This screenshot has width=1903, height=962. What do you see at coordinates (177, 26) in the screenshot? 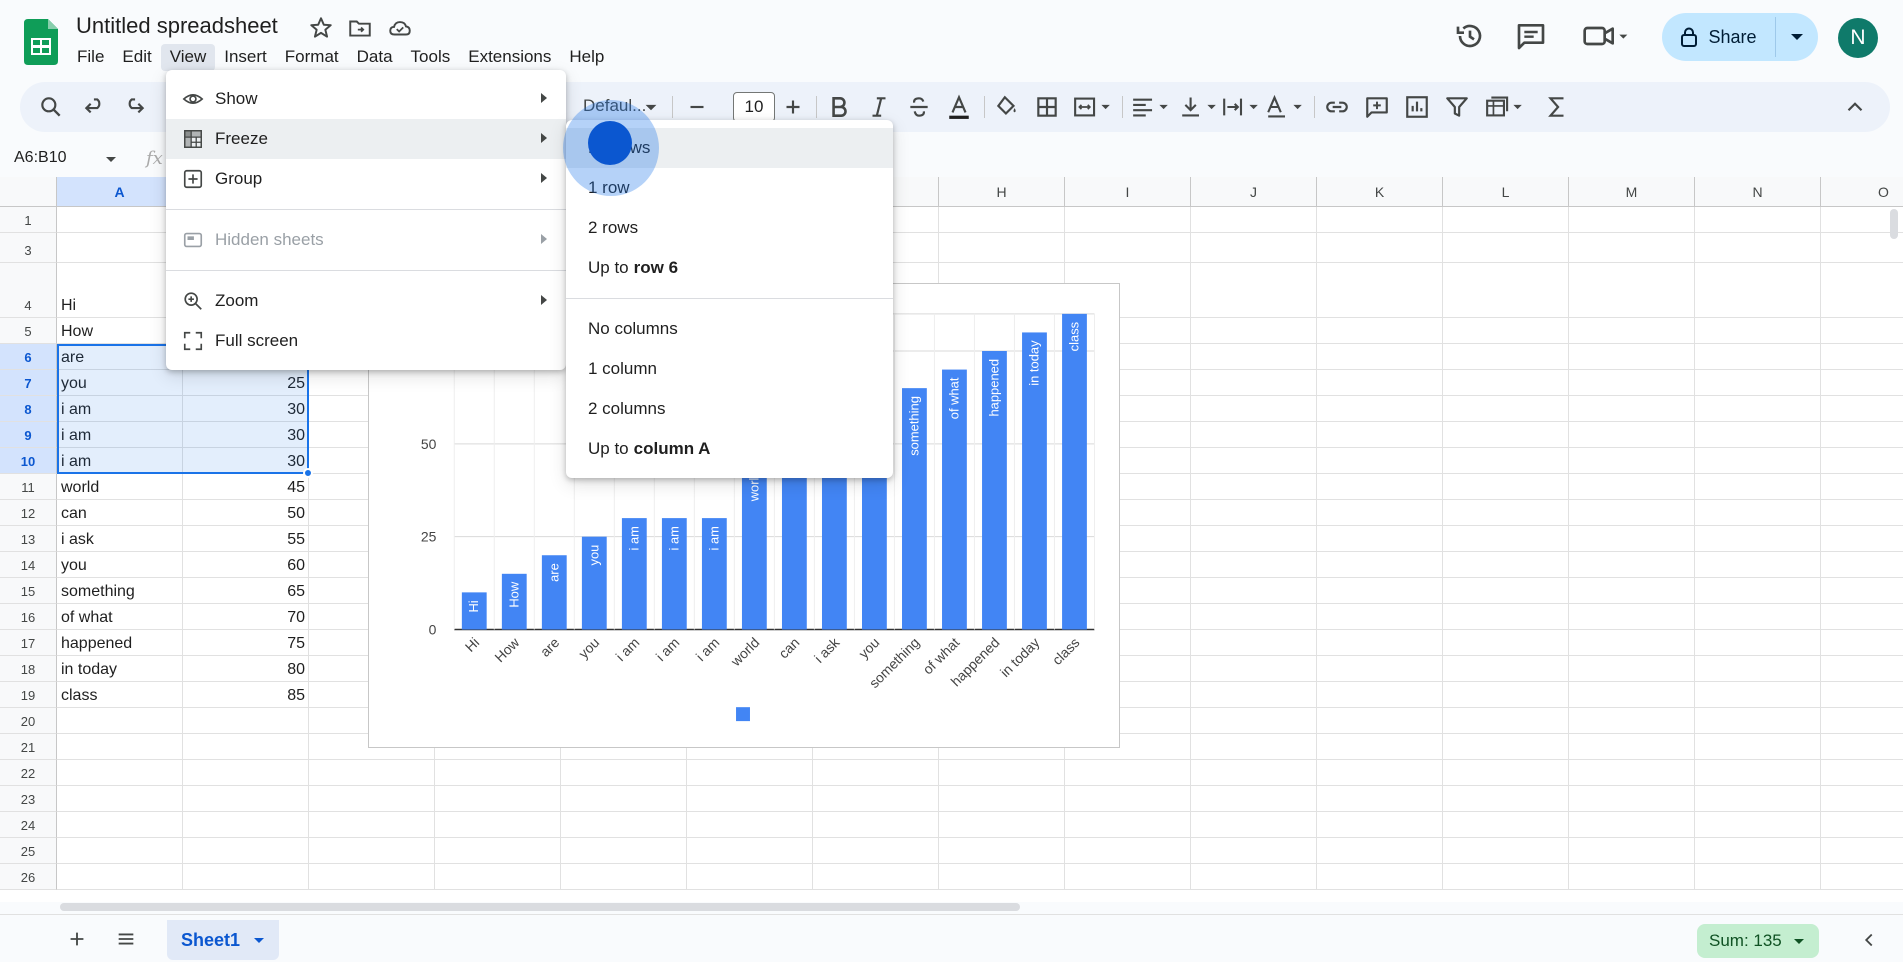
I see `document-title: Untitled spreadsheet` at bounding box center [177, 26].